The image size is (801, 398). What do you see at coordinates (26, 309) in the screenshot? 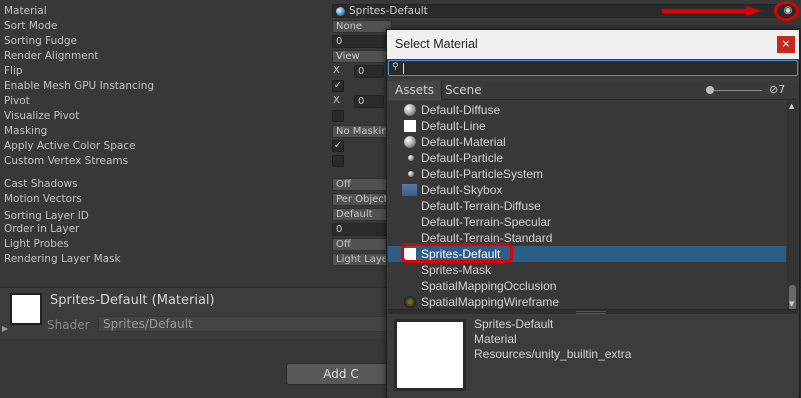
I see `material-thumbnail` at bounding box center [26, 309].